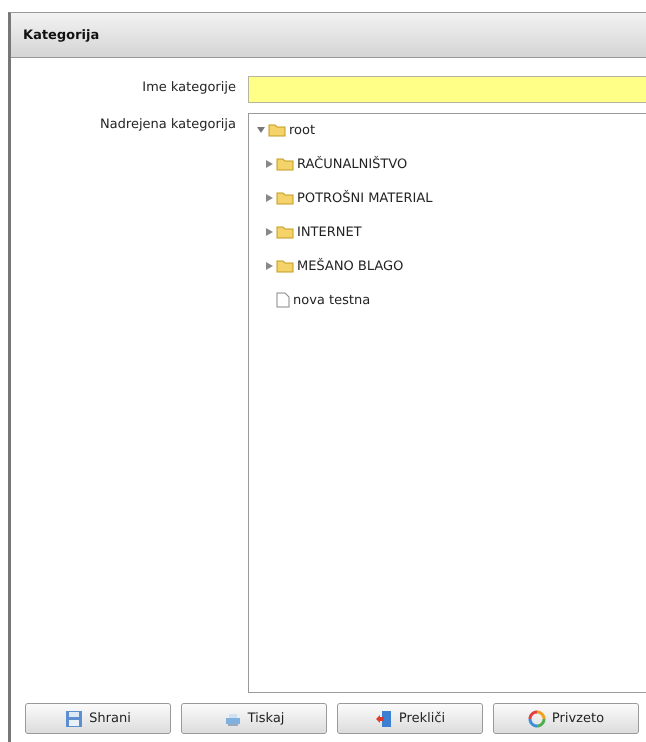 Image resolution: width=646 pixels, height=742 pixels. What do you see at coordinates (261, 130) in the screenshot?
I see `collapse-arrow-icon` at bounding box center [261, 130].